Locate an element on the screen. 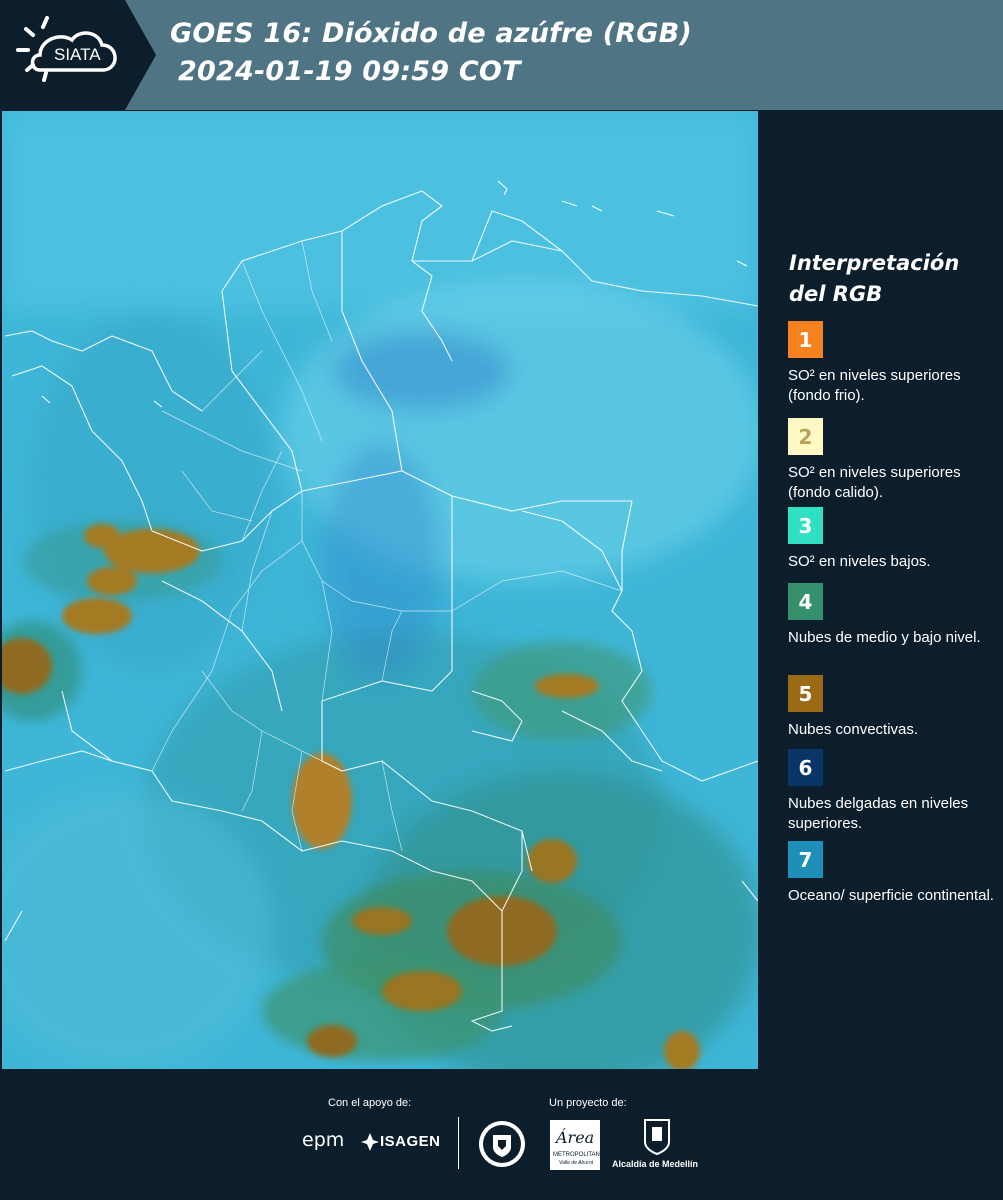 This screenshot has width=1003, height=1200. epm-logo: epm is located at coordinates (323, 1141).